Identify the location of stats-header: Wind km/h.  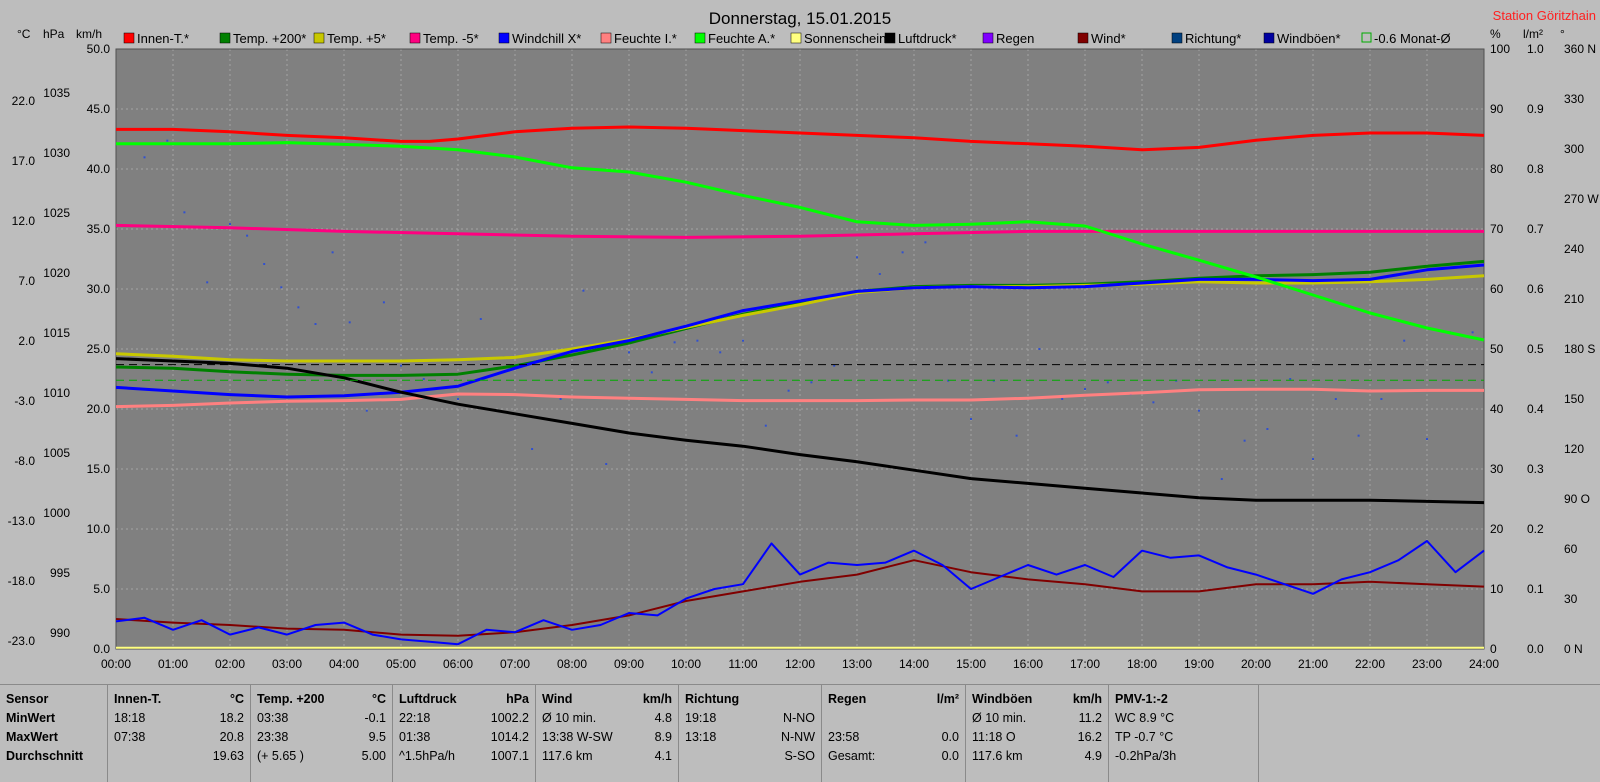
(607, 699).